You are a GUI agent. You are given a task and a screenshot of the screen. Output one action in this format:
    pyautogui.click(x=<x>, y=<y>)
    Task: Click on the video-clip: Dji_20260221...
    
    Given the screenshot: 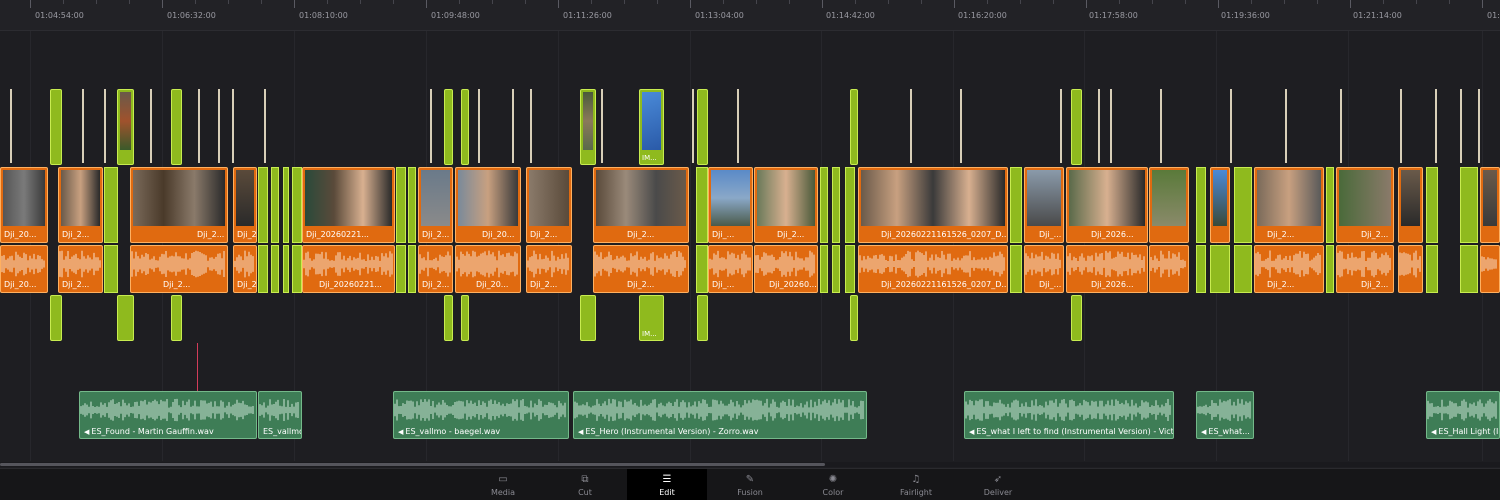 What is the action you would take?
    pyautogui.click(x=348, y=205)
    